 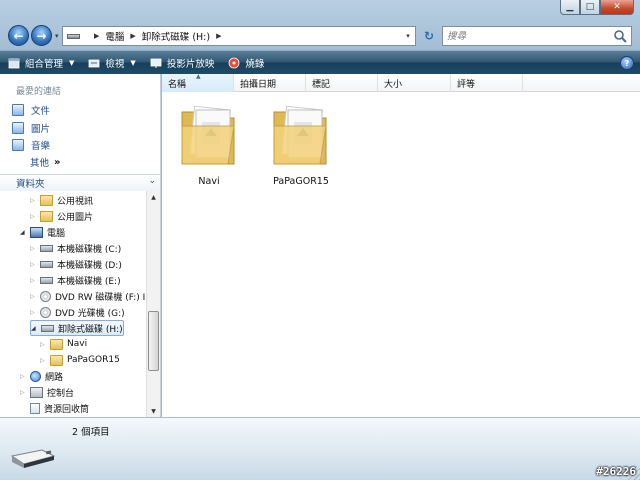 What do you see at coordinates (41, 376) in the screenshot?
I see `tree-node: ▷ 網路` at bounding box center [41, 376].